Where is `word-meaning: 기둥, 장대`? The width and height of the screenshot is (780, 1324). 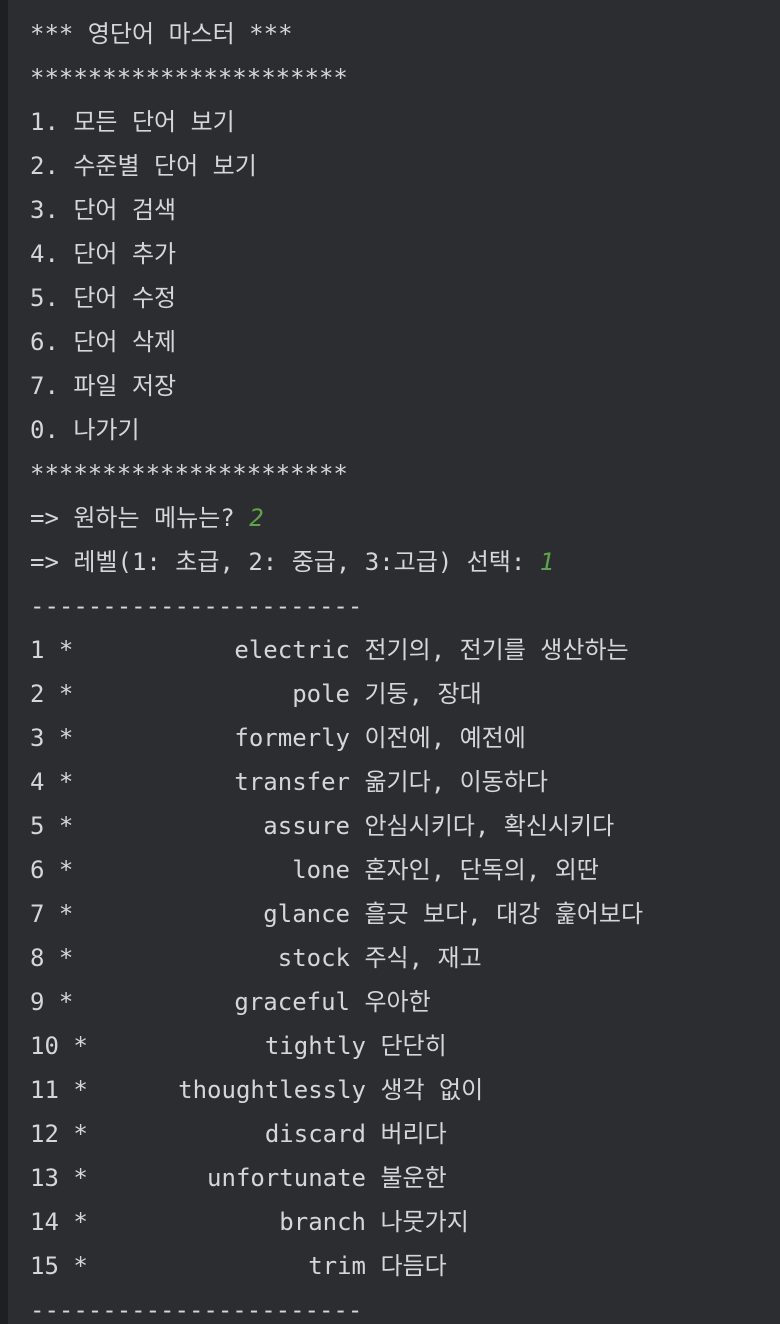 word-meaning: 기둥, 장대 is located at coordinates (423, 694).